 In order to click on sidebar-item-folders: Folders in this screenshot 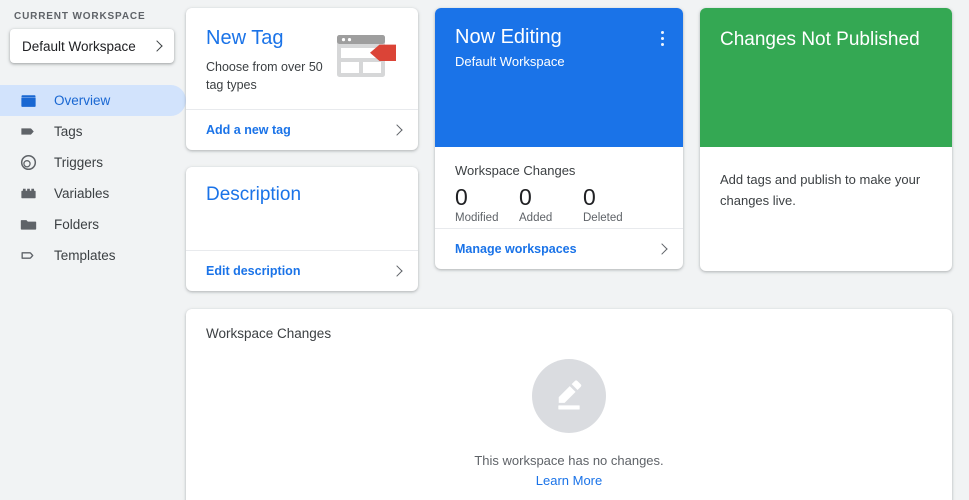, I will do `click(93, 224)`.